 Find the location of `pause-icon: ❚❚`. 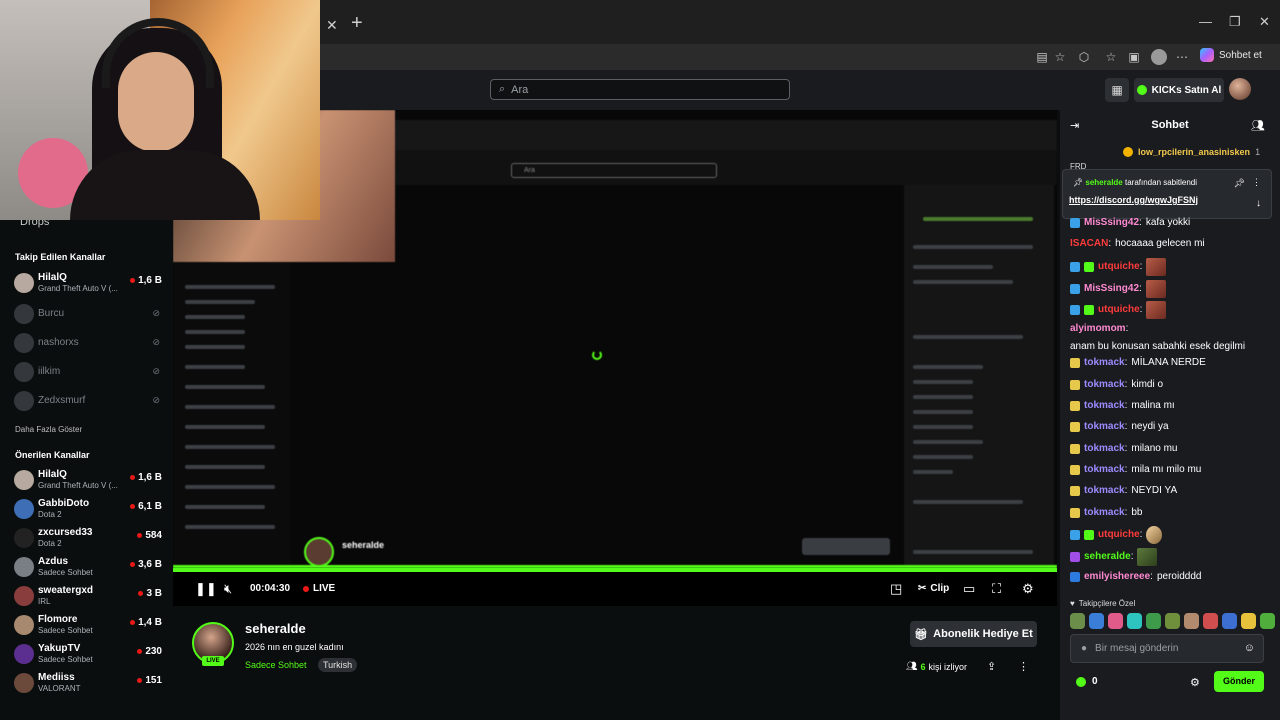

pause-icon: ❚❚ is located at coordinates (206, 589).